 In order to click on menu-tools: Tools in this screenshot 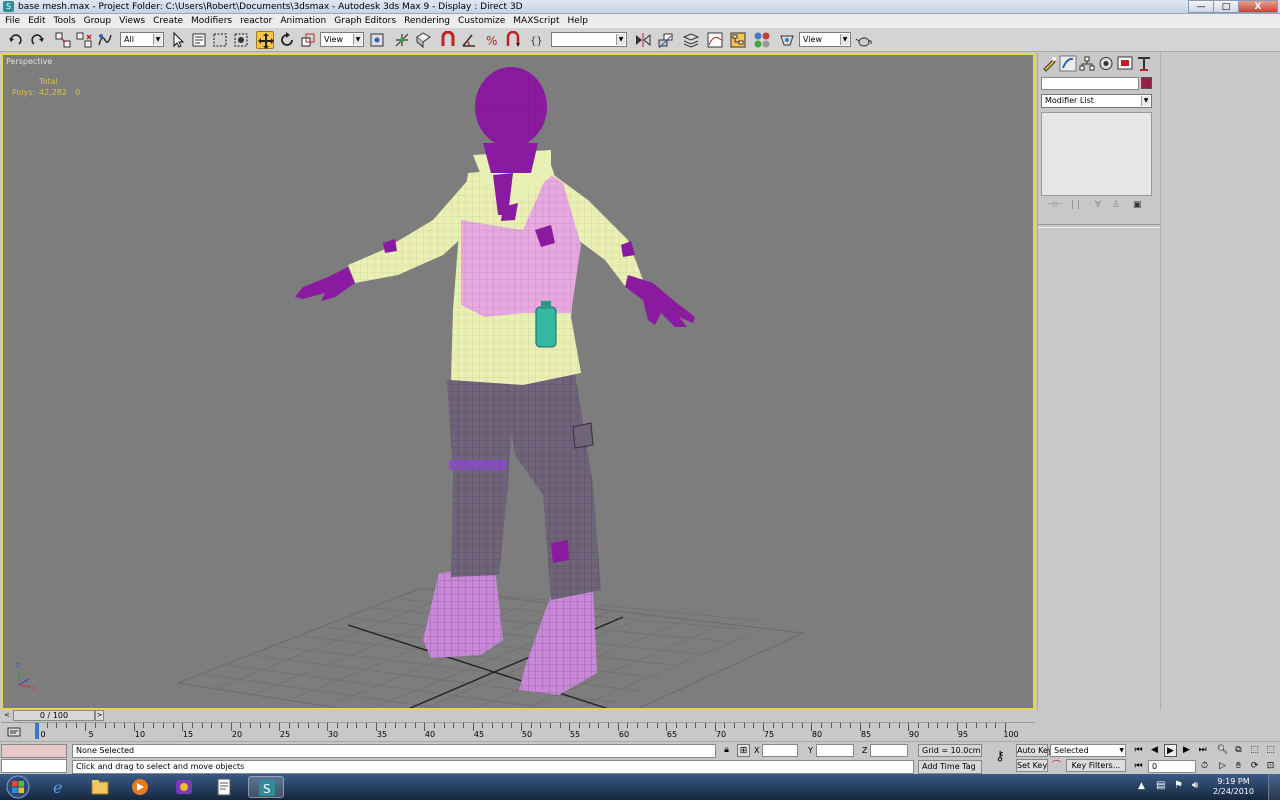, I will do `click(66, 21)`.